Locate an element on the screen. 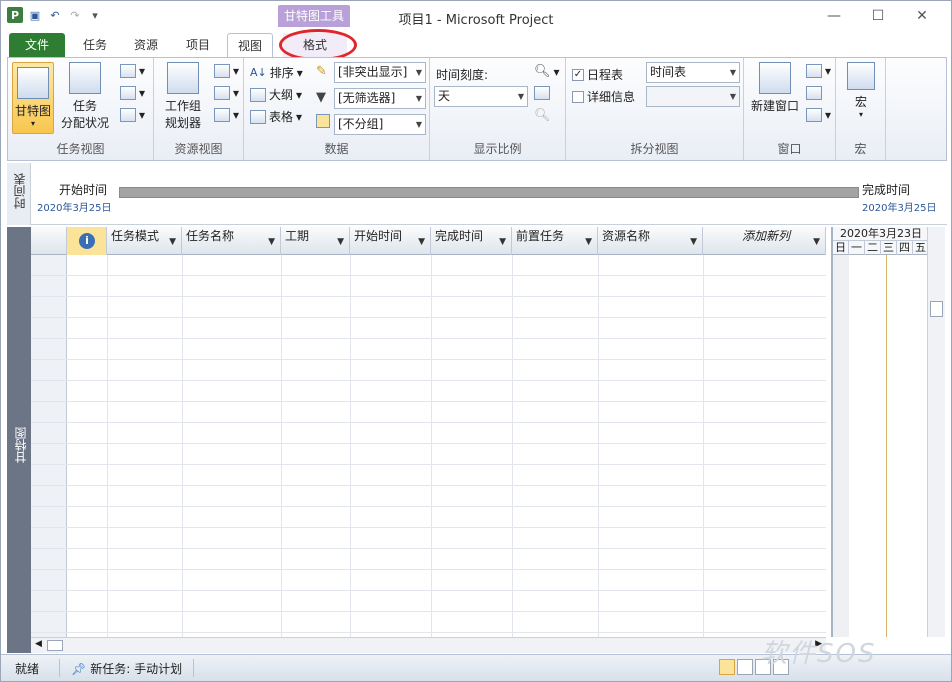 The height and width of the screenshot is (682, 952). tab-view: 视图 is located at coordinates (250, 45).